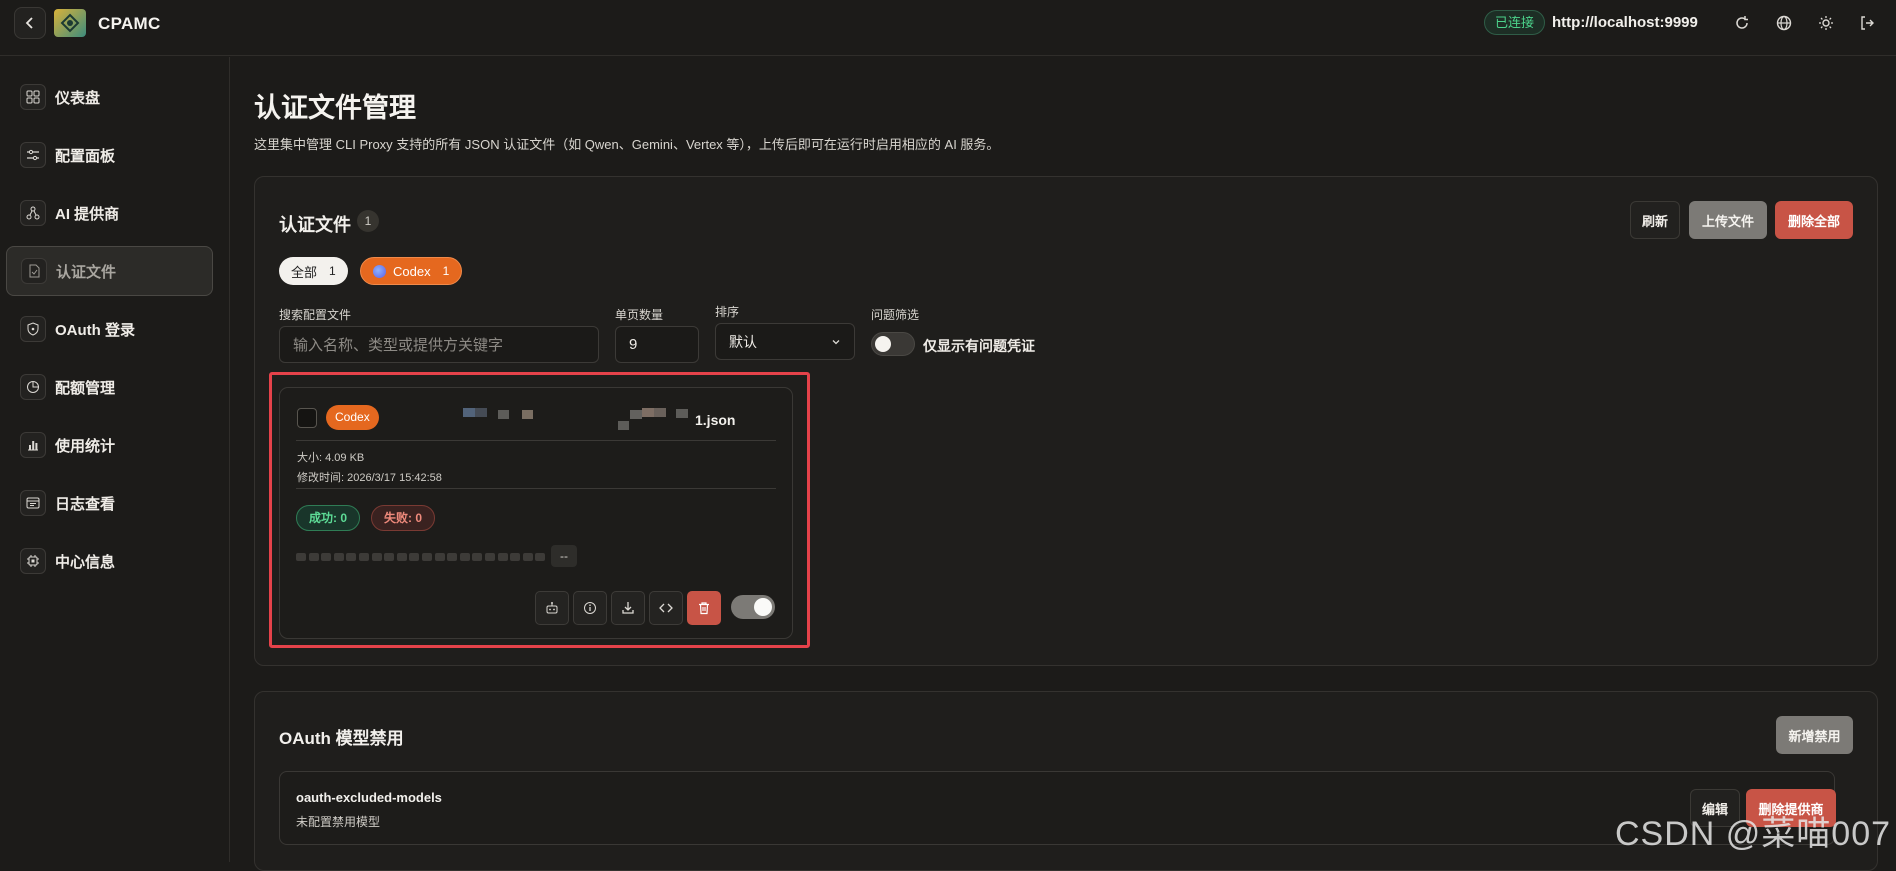 This screenshot has width=1896, height=871. I want to click on bot-icon, so click(552, 608).